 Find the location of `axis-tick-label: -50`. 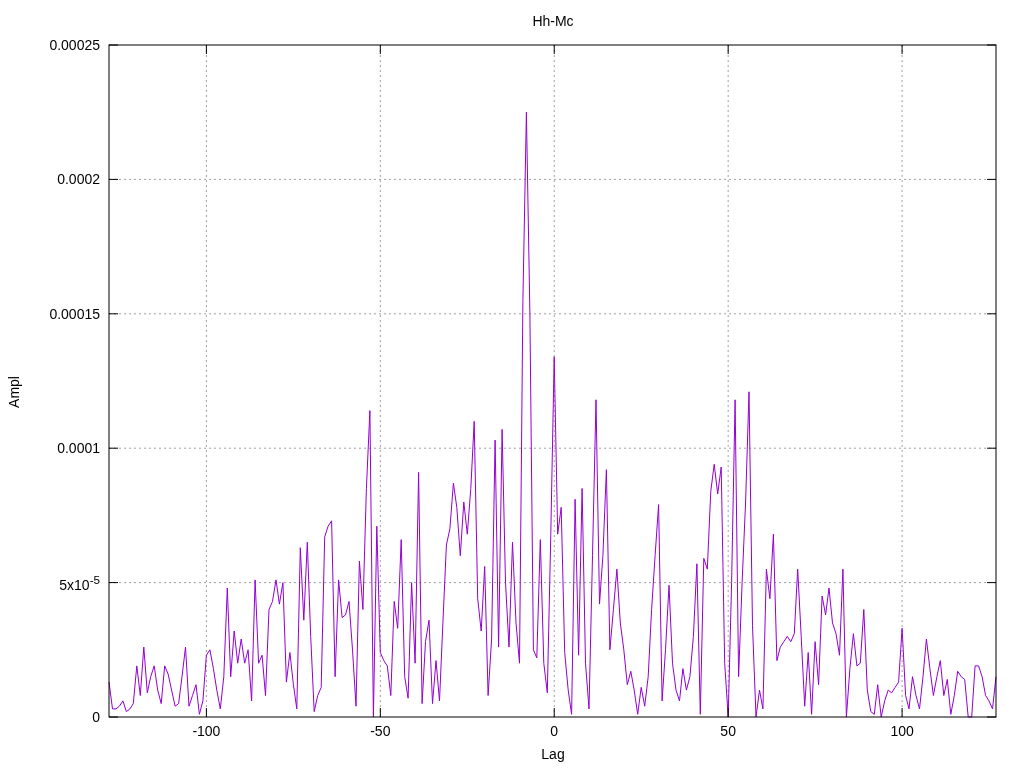

axis-tick-label: -50 is located at coordinates (380, 731).